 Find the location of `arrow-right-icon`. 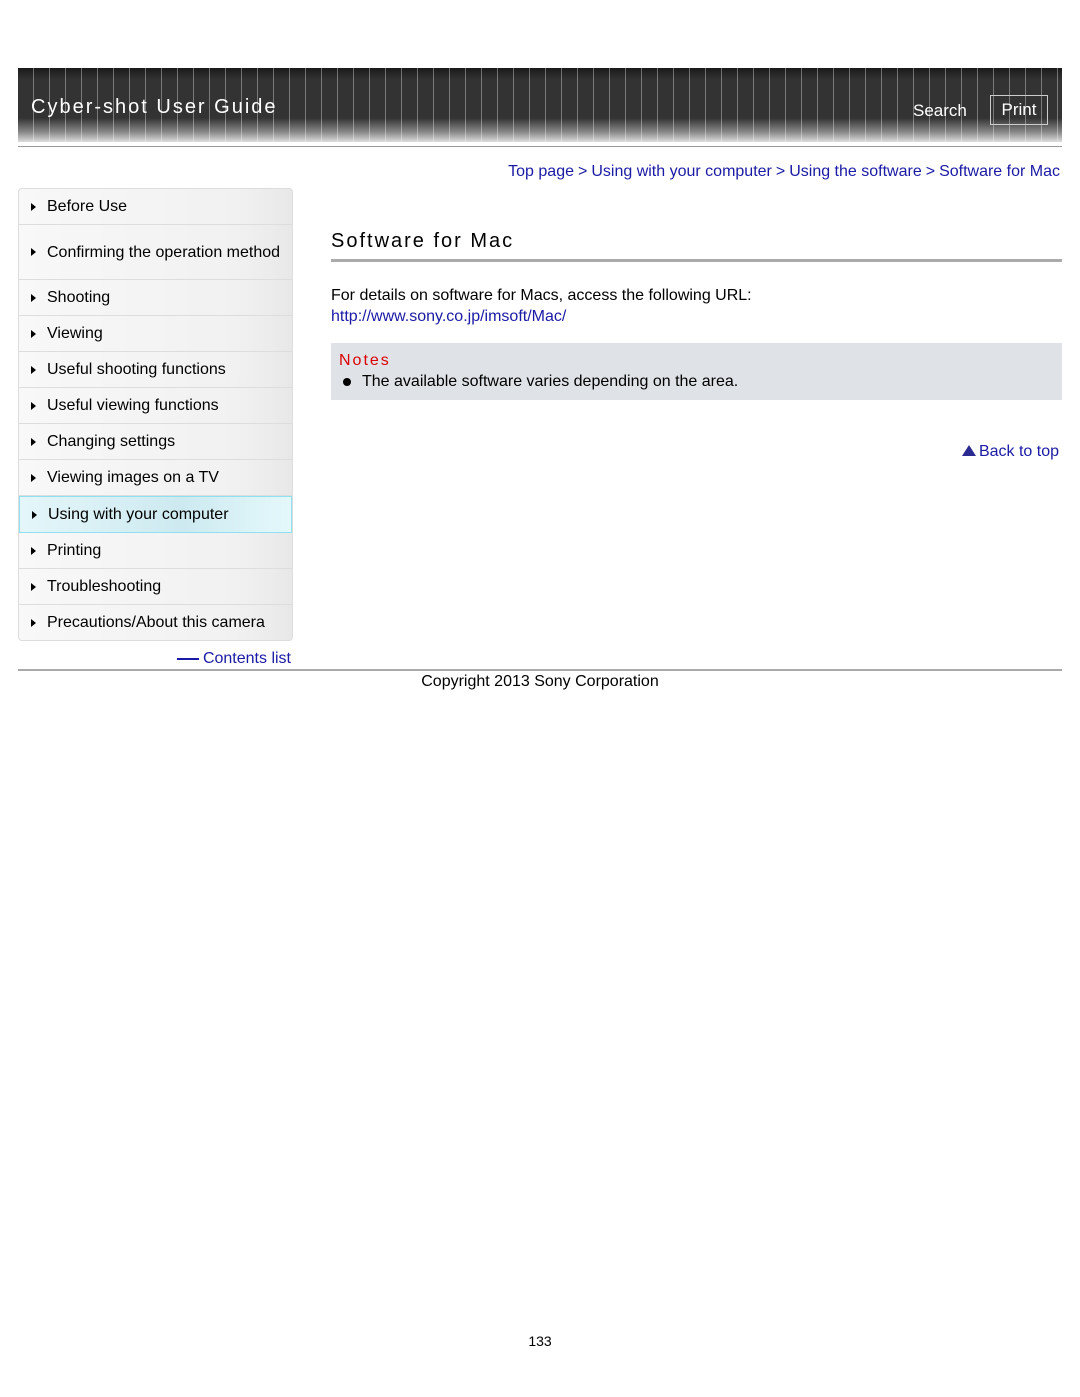

arrow-right-icon is located at coordinates (187, 658).